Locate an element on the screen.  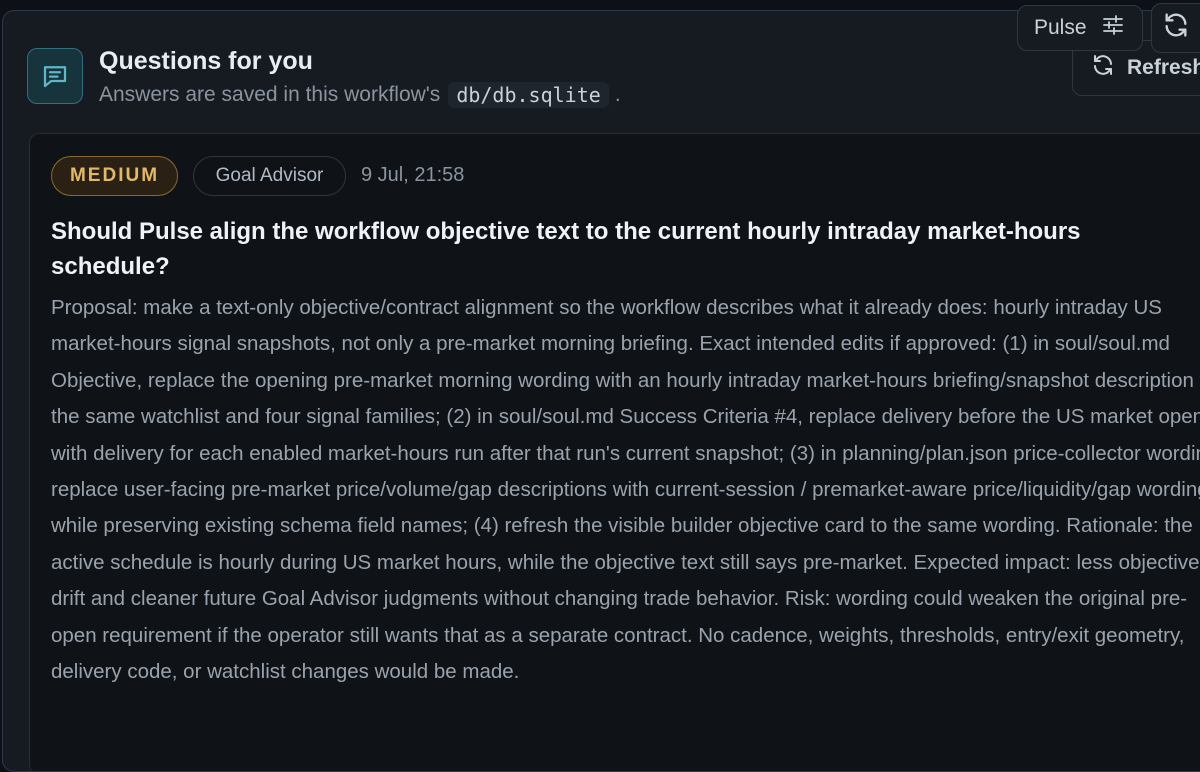
subtitle-period: . is located at coordinates (617, 94).